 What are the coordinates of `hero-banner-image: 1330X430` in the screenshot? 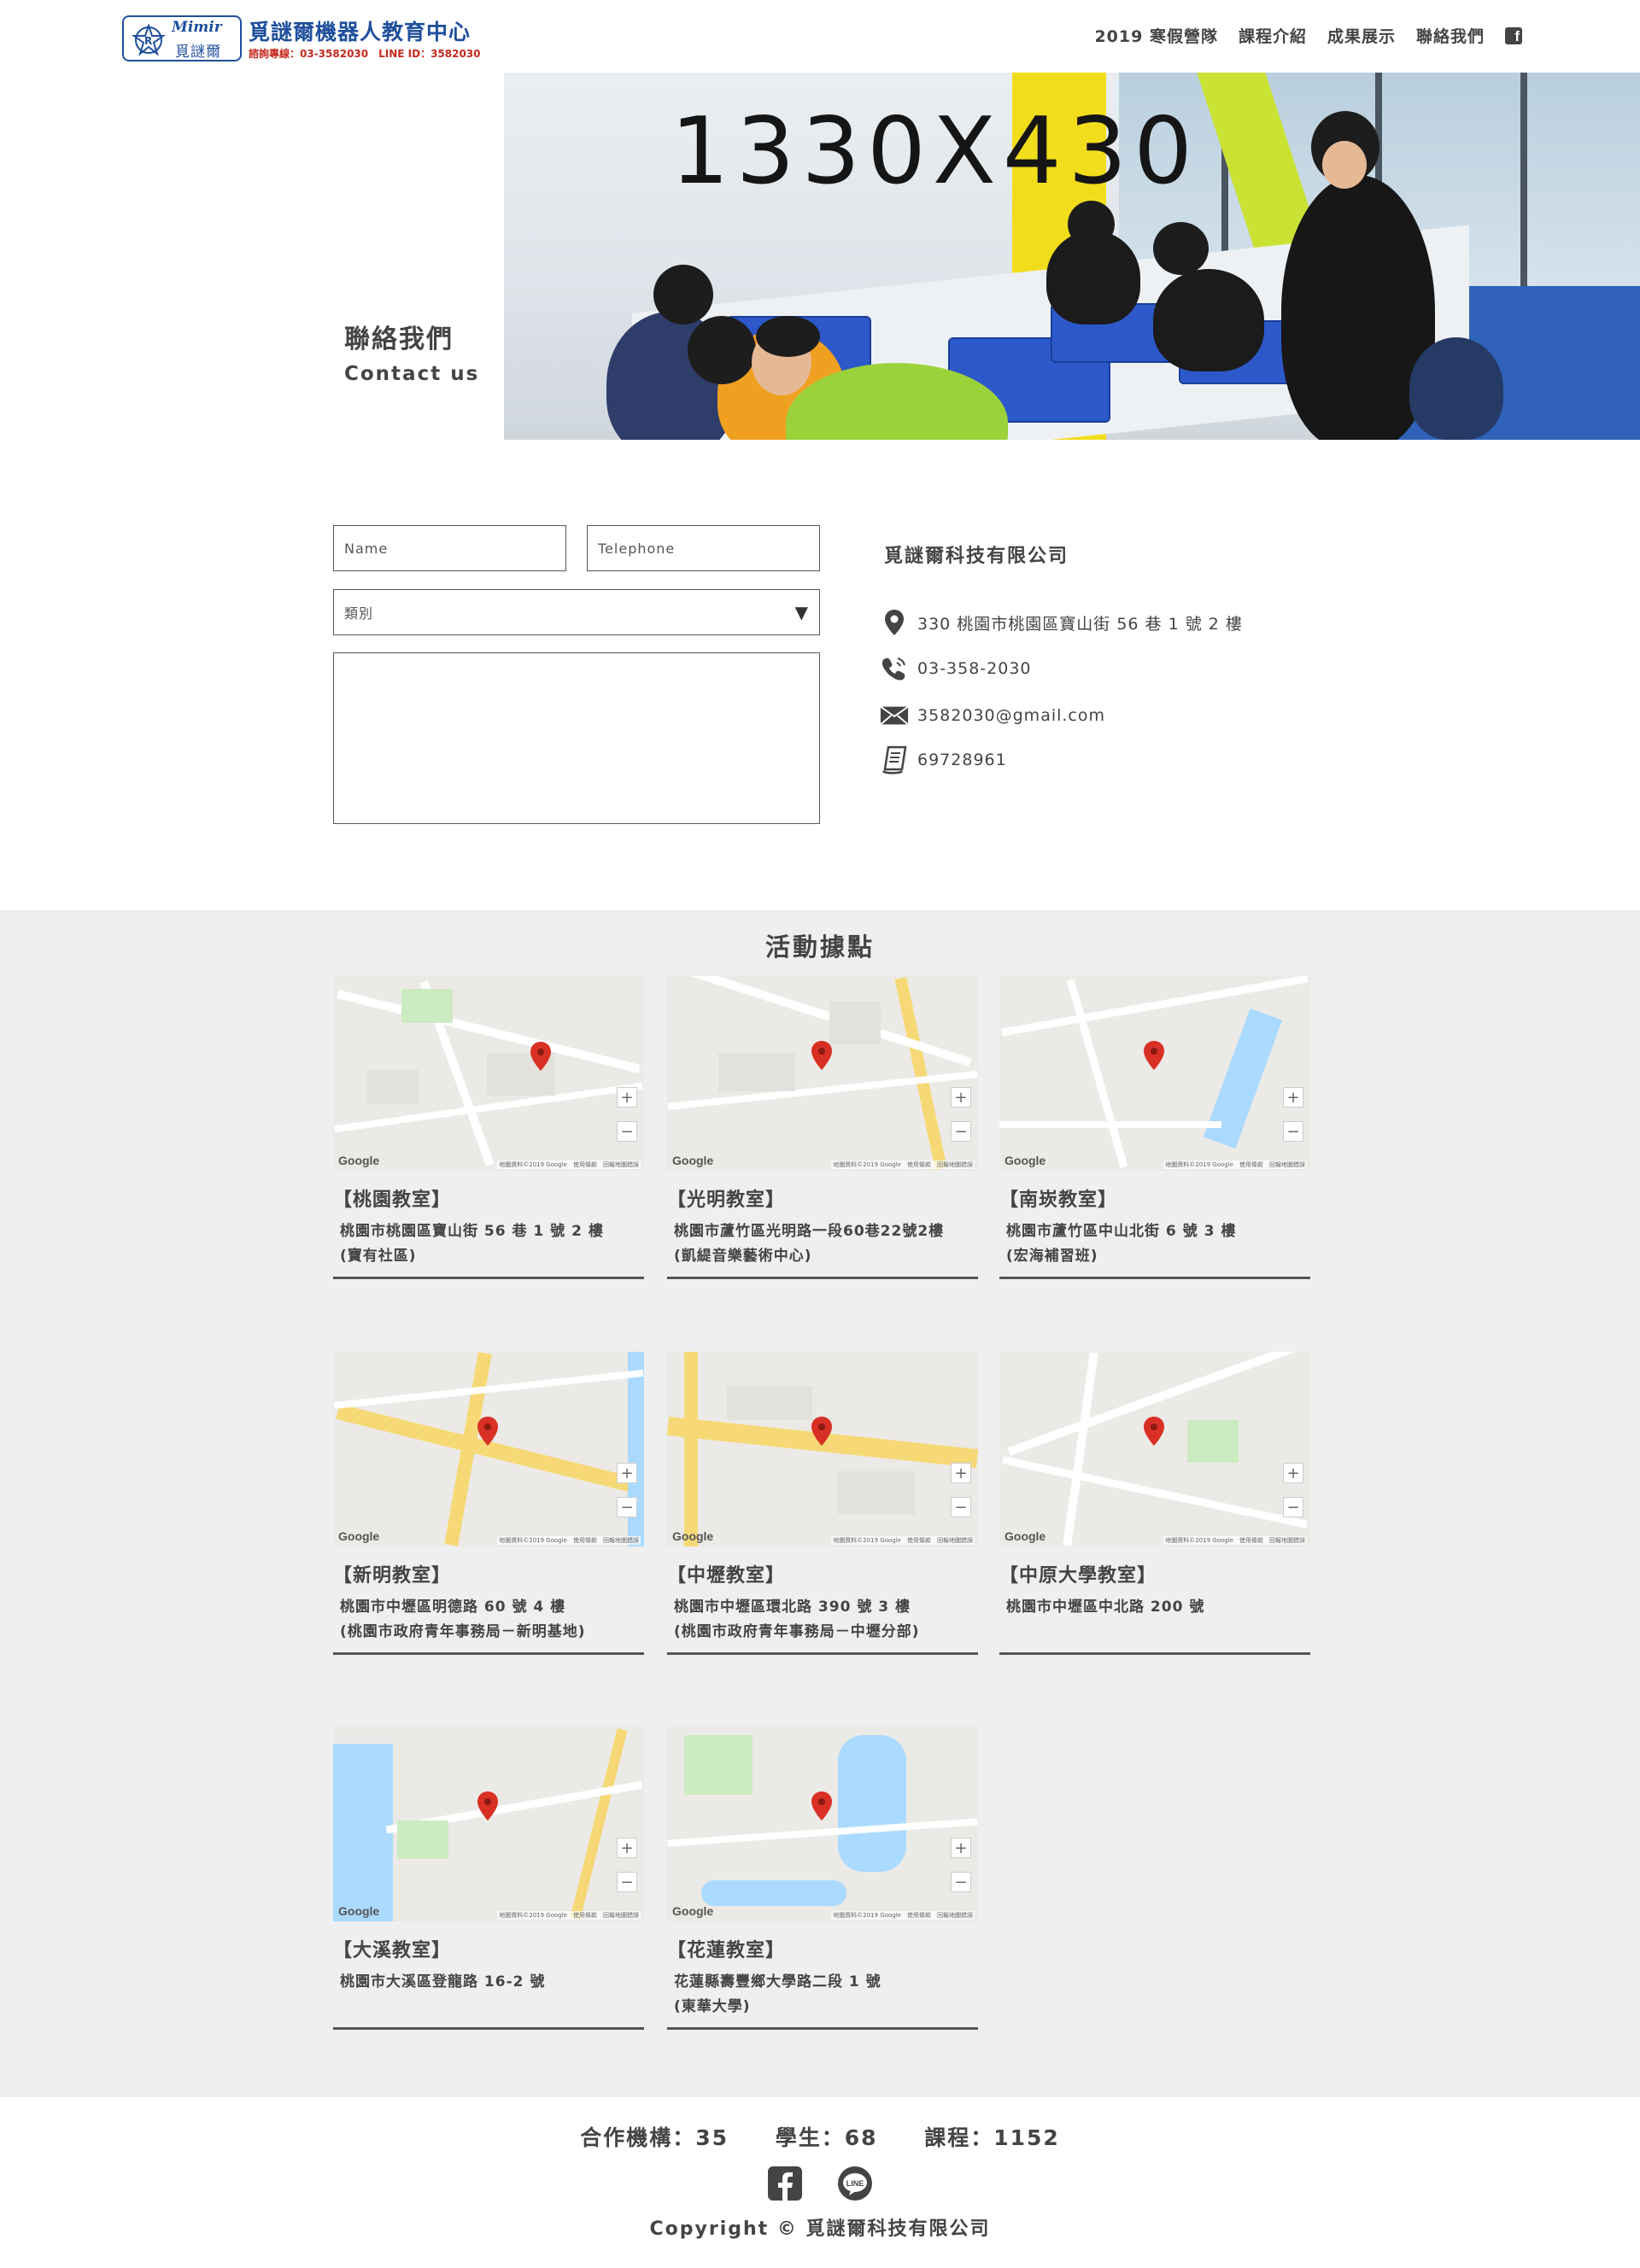 It's located at (1072, 256).